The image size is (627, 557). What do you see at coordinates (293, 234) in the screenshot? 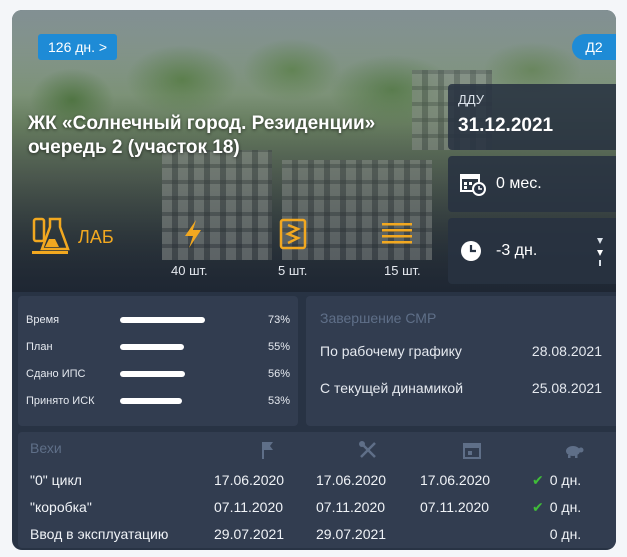
I see `document-zigzag-icon` at bounding box center [293, 234].